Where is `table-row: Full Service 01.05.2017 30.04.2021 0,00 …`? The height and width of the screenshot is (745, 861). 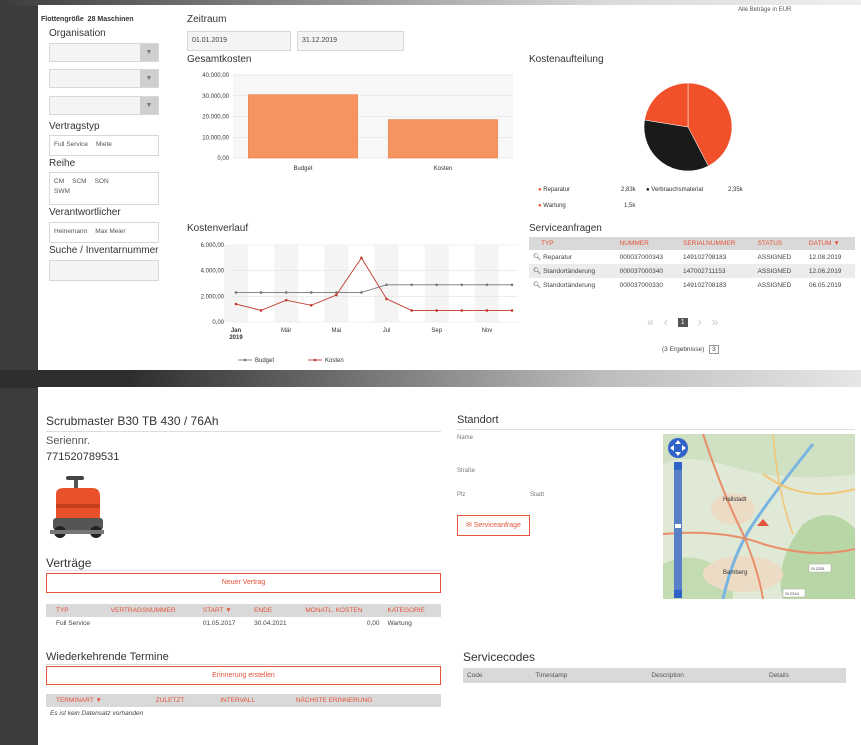
table-row: Full Service 01.05.2017 30.04.2021 0,00 … is located at coordinates (243, 623).